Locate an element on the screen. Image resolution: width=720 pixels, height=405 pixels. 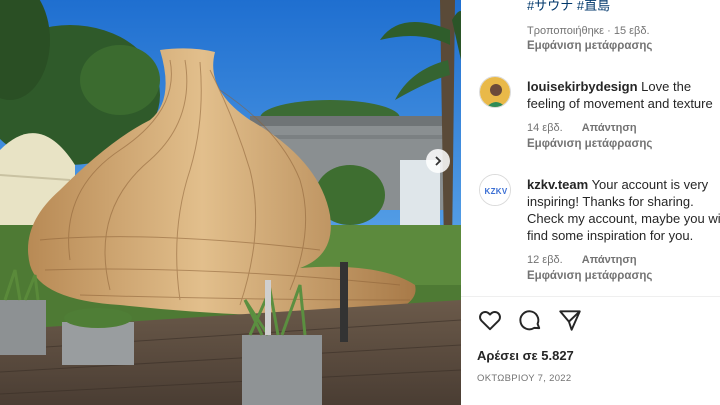
comment-time: 12 εβδ. is located at coordinates (545, 260).